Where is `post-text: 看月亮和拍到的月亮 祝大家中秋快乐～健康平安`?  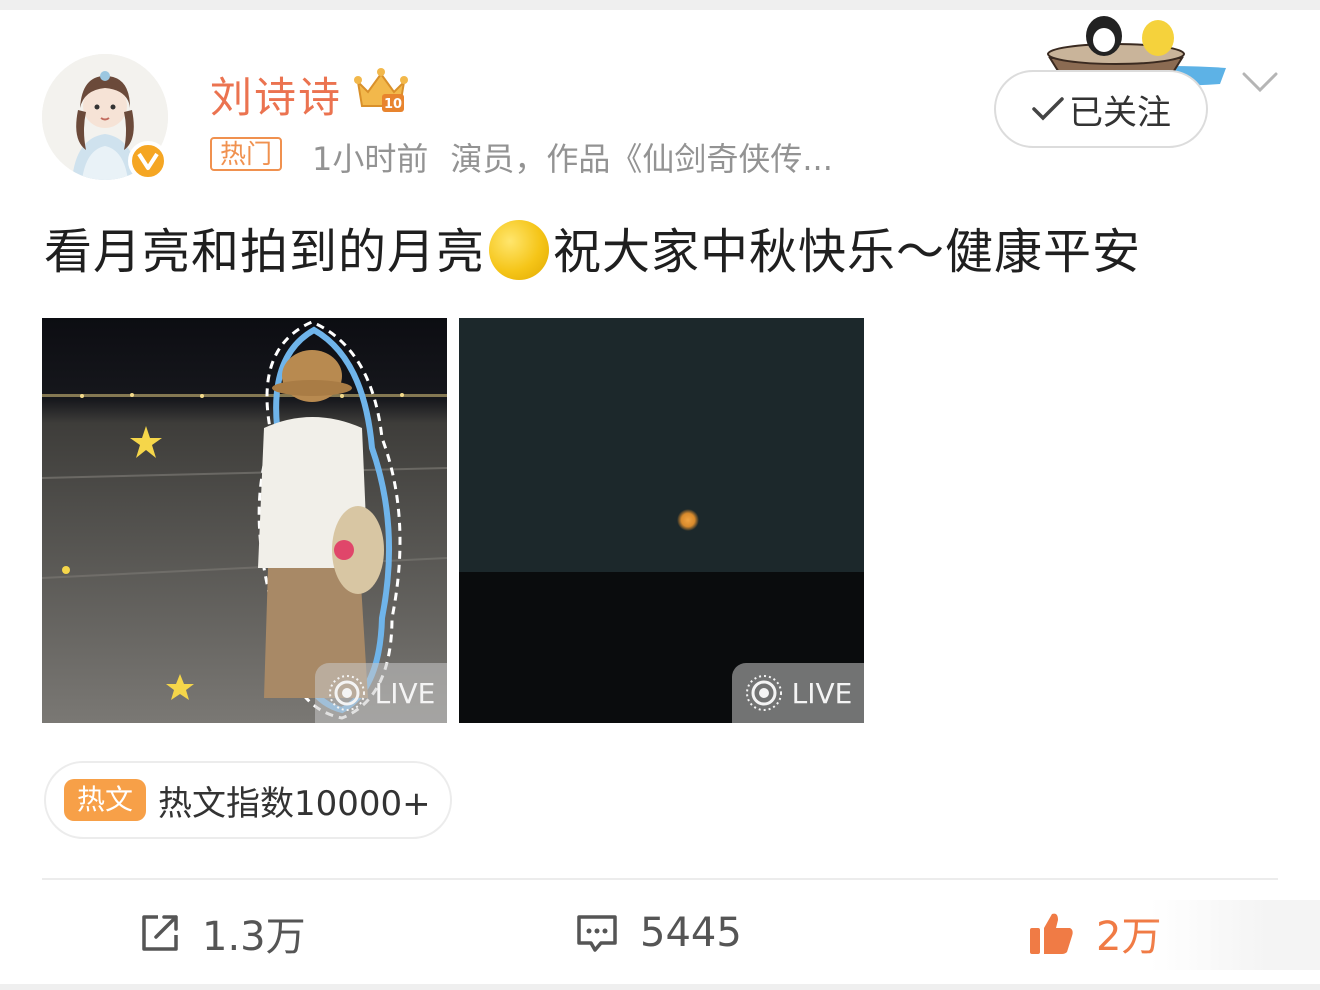 post-text: 看月亮和拍到的月亮 祝大家中秋快乐～健康平安 is located at coordinates (592, 247).